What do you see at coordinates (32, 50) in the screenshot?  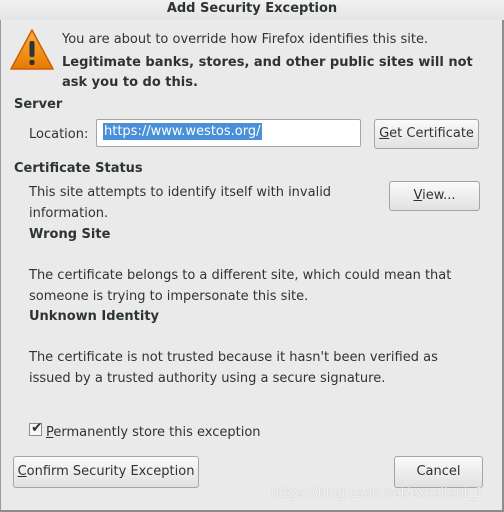 I see `warning-icon` at bounding box center [32, 50].